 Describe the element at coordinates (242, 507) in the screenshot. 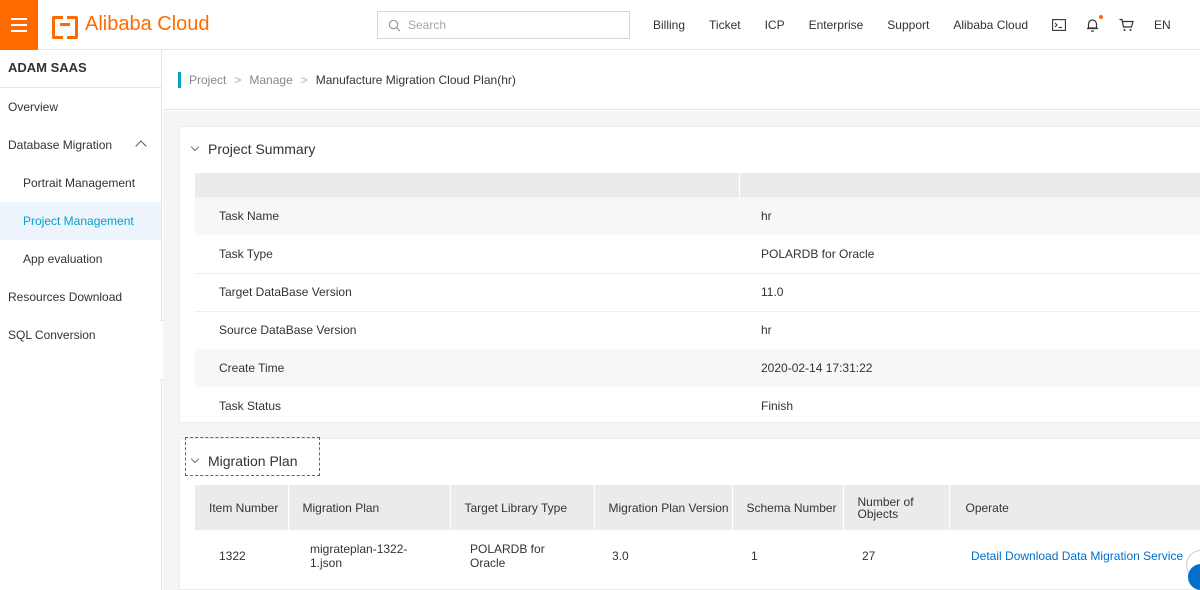

I see `col-item-number: Item Number` at that location.